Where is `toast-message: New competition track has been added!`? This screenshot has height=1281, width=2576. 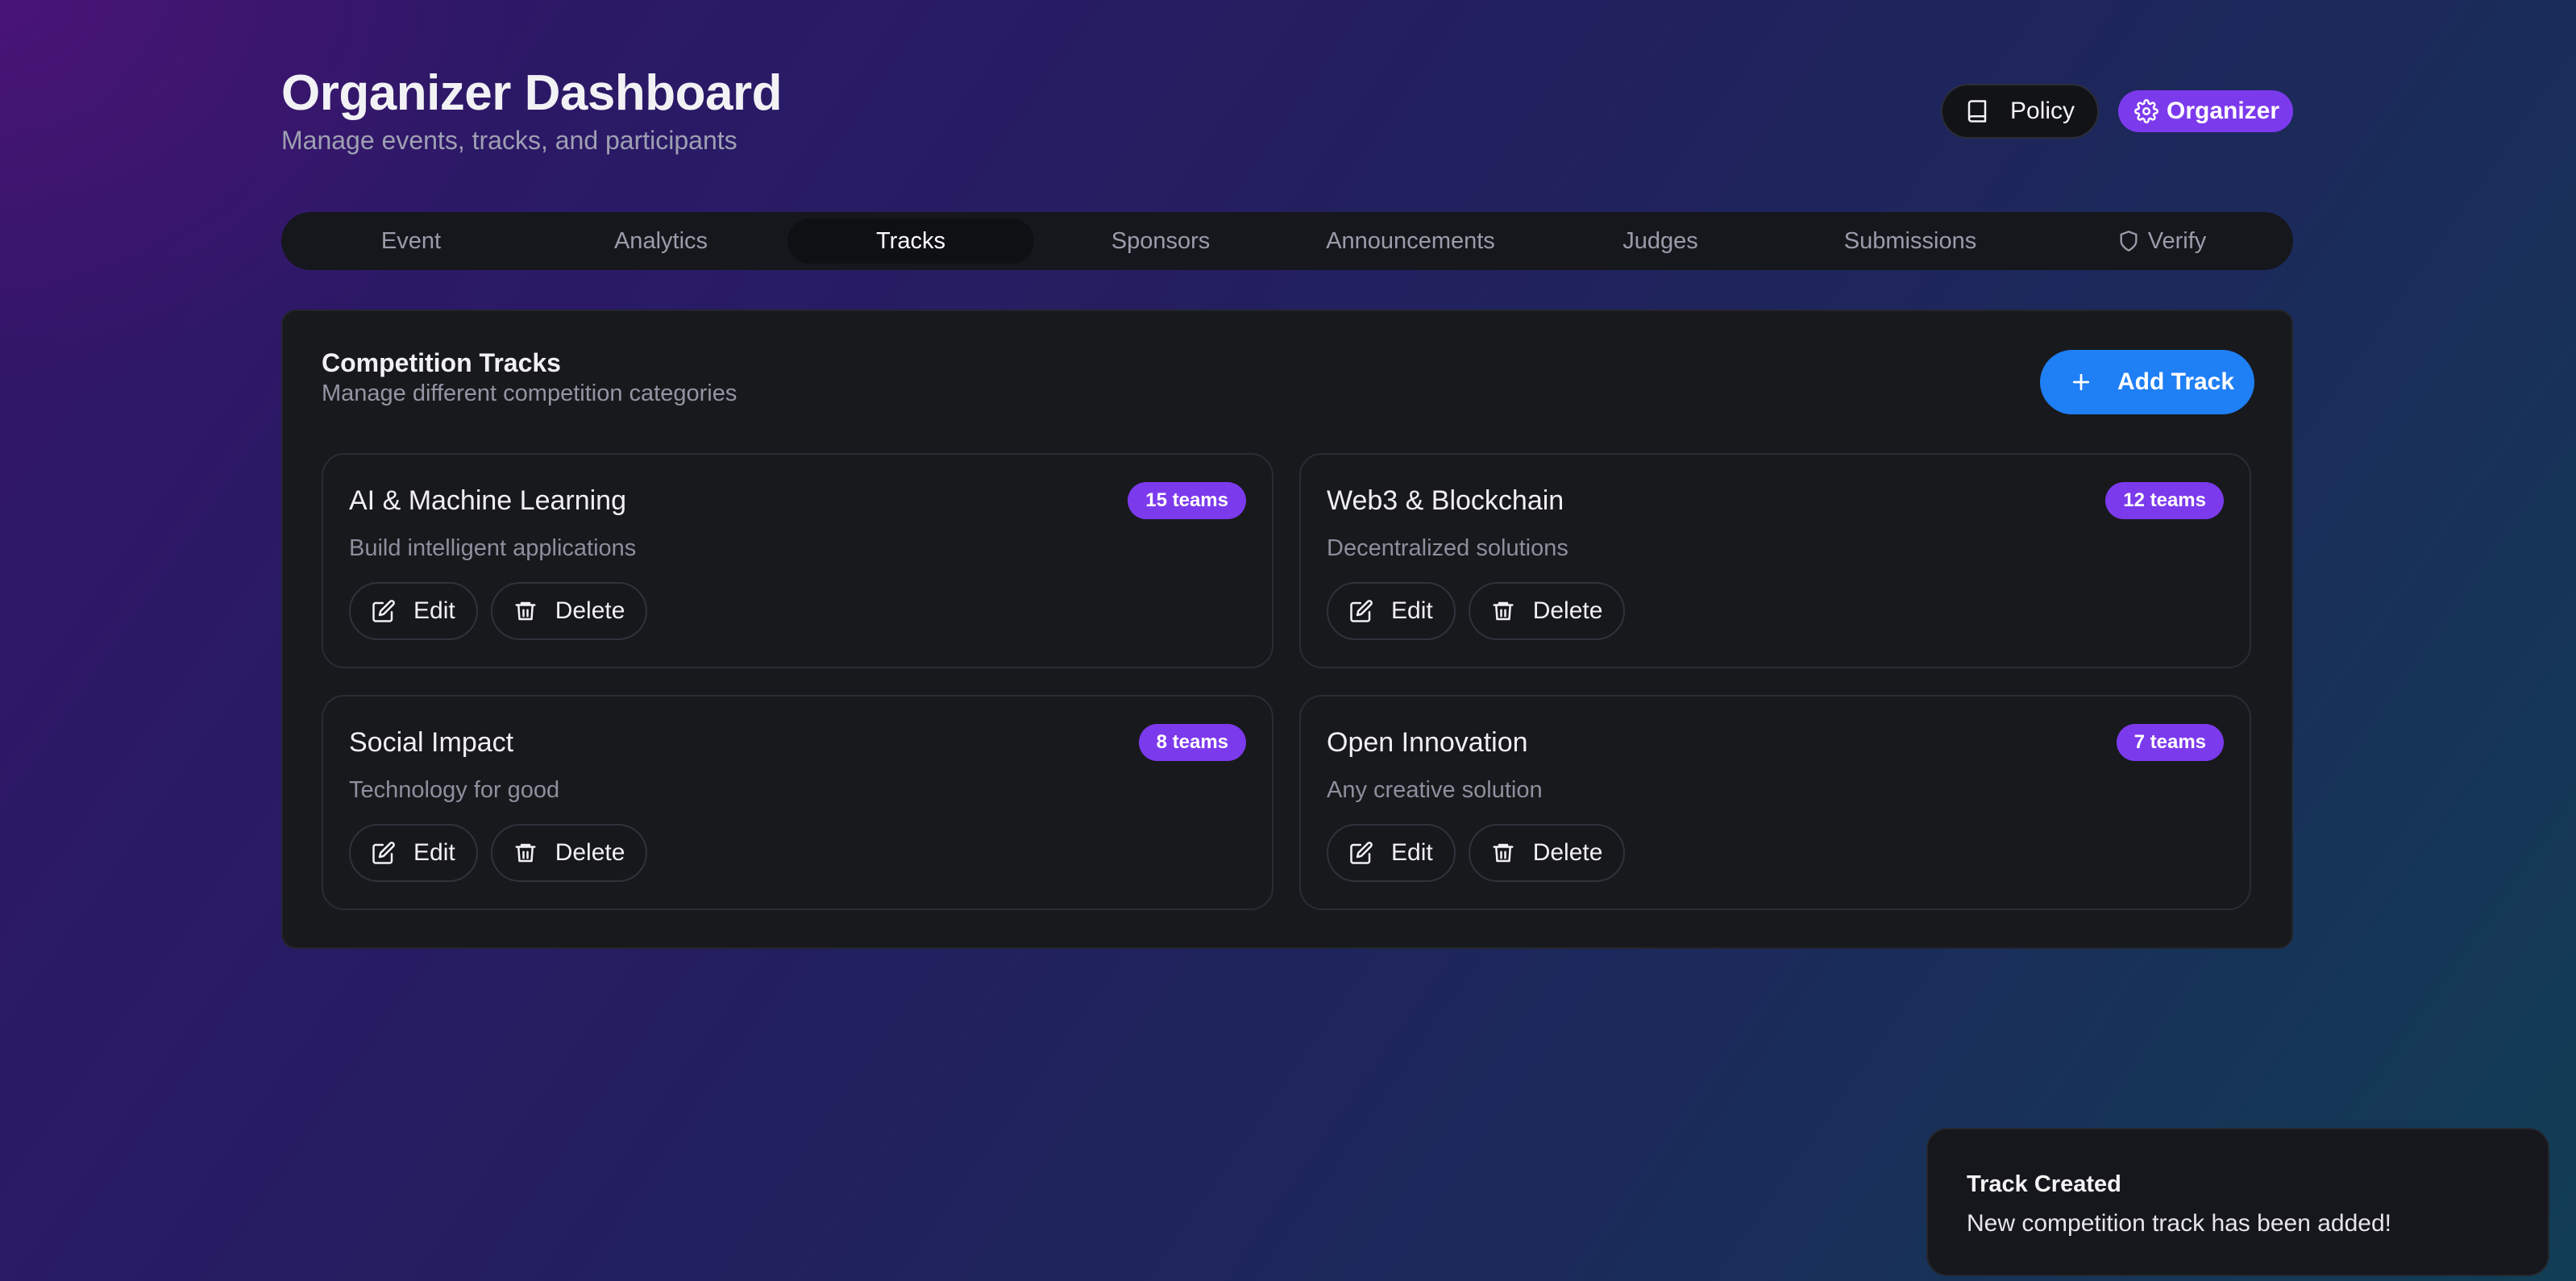
toast-message: New competition track has been added! is located at coordinates (2179, 1223).